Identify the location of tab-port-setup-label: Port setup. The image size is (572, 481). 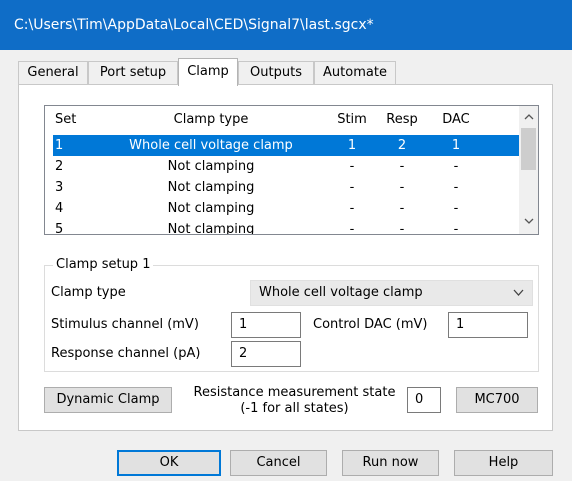
(133, 72).